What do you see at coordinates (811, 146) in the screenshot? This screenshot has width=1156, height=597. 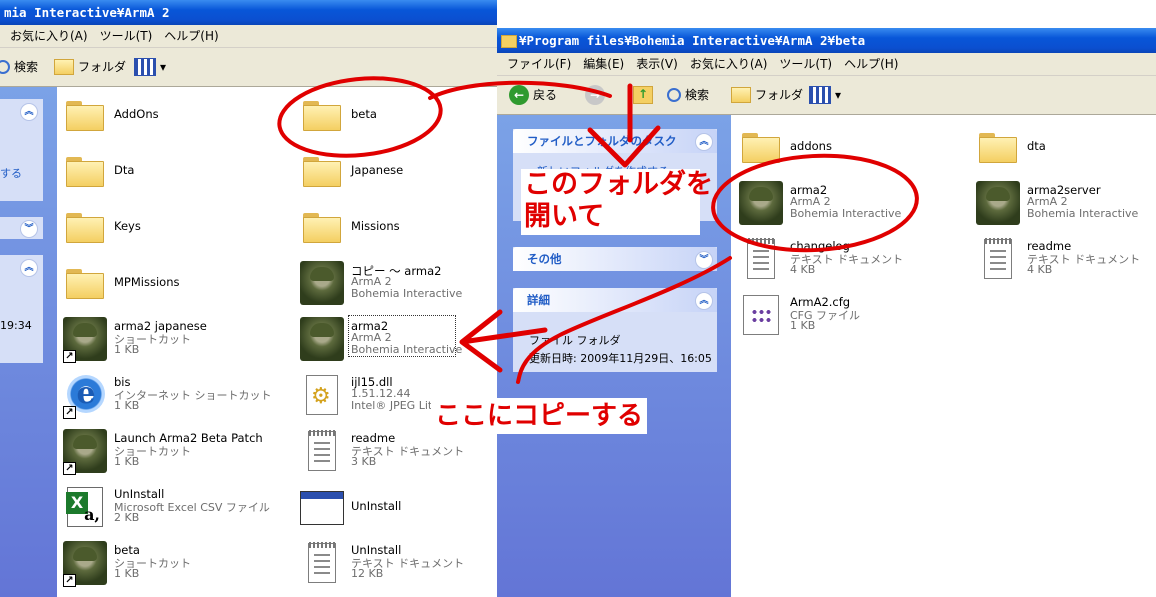 I see `item-name: addons` at bounding box center [811, 146].